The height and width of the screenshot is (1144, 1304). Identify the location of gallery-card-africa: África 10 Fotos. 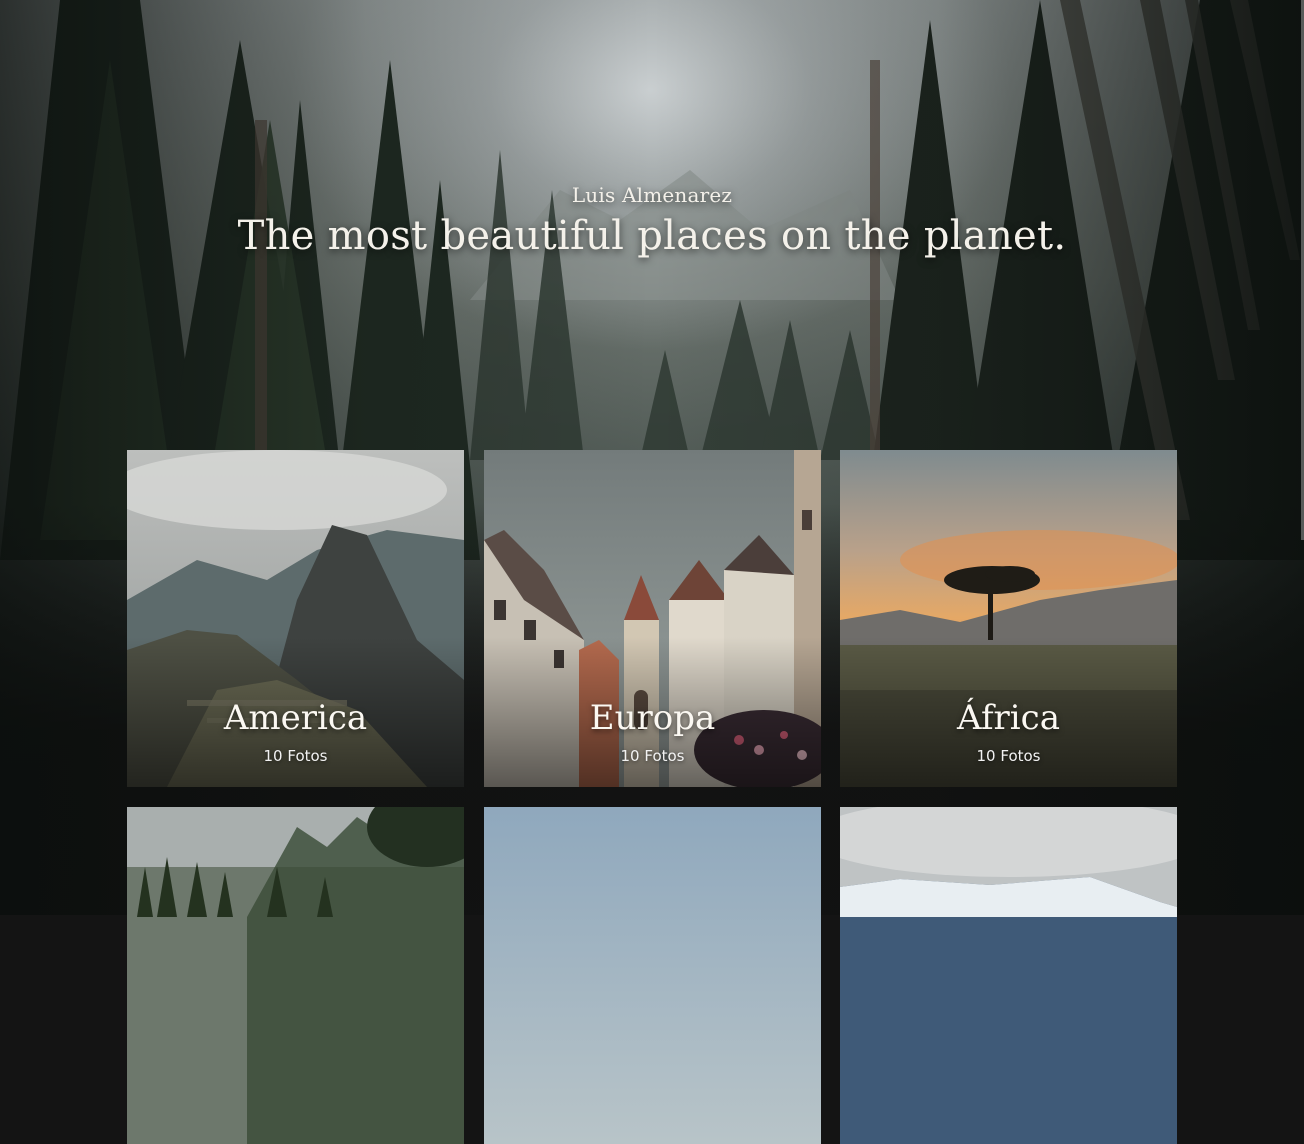
(1008, 618).